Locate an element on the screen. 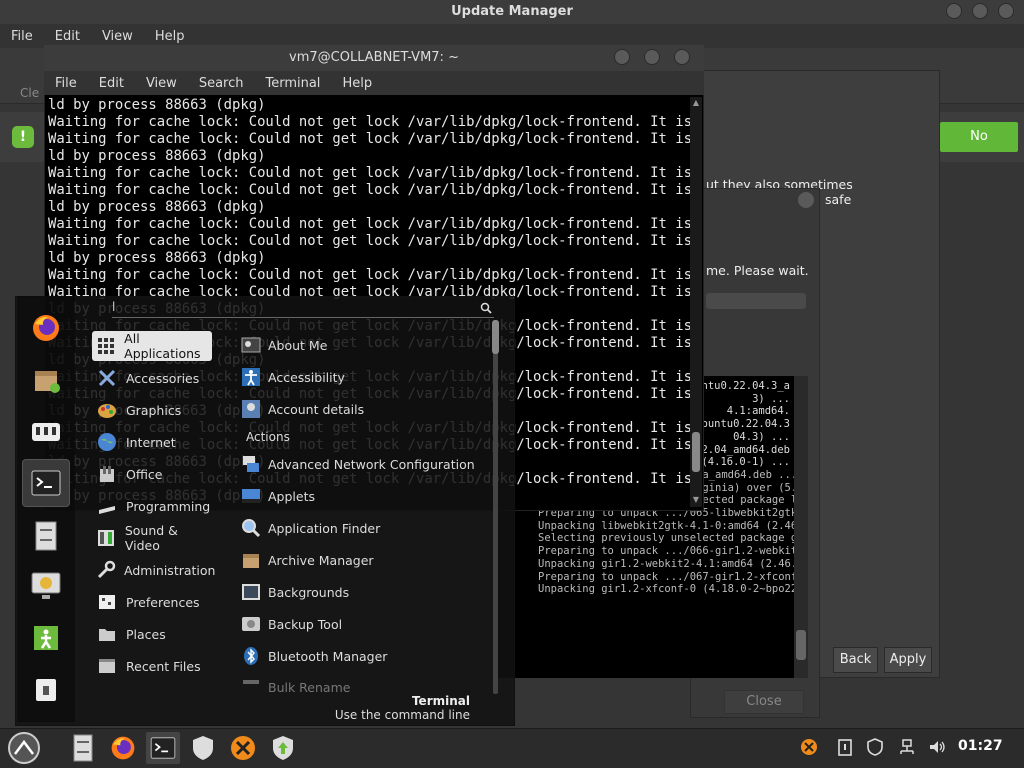  terminal-menu-search: Search is located at coordinates (221, 83).